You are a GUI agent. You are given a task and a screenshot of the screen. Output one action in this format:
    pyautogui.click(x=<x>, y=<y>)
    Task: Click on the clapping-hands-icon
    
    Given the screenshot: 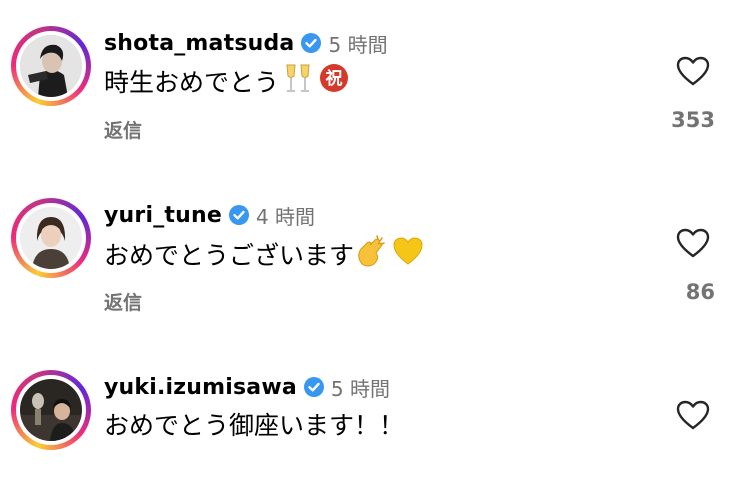 What is the action you would take?
    pyautogui.click(x=371, y=254)
    